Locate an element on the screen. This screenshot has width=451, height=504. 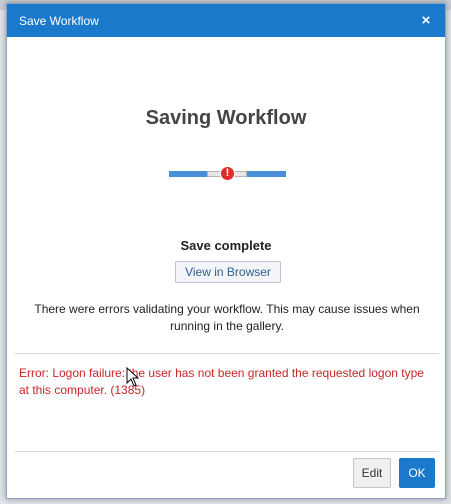
dialog-footer: Edit OK is located at coordinates (394, 473).